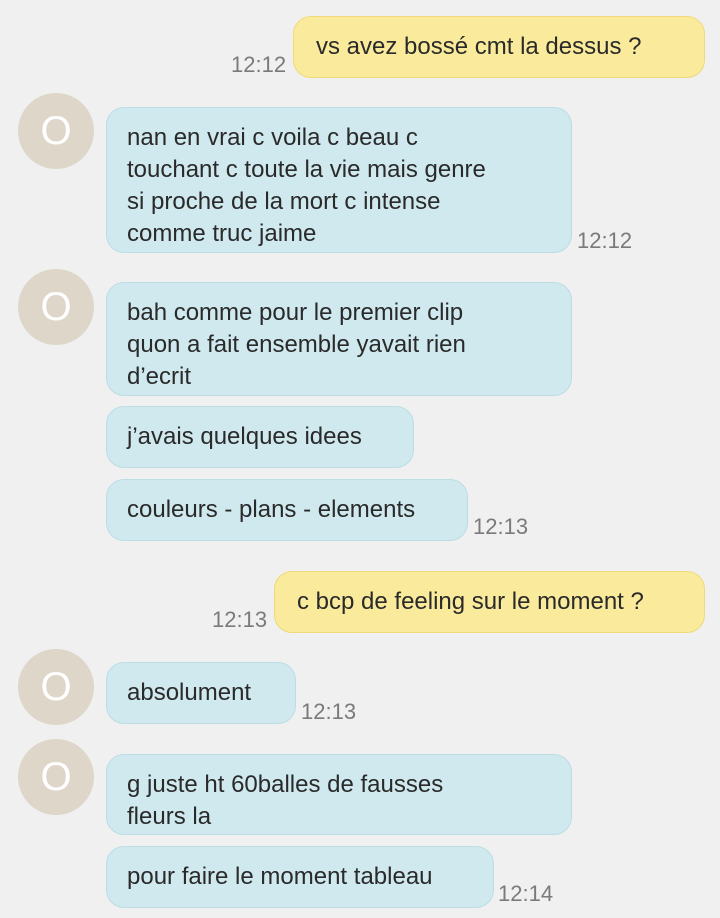  What do you see at coordinates (280, 876) in the screenshot?
I see `message-text: pour faire le moment tableau` at bounding box center [280, 876].